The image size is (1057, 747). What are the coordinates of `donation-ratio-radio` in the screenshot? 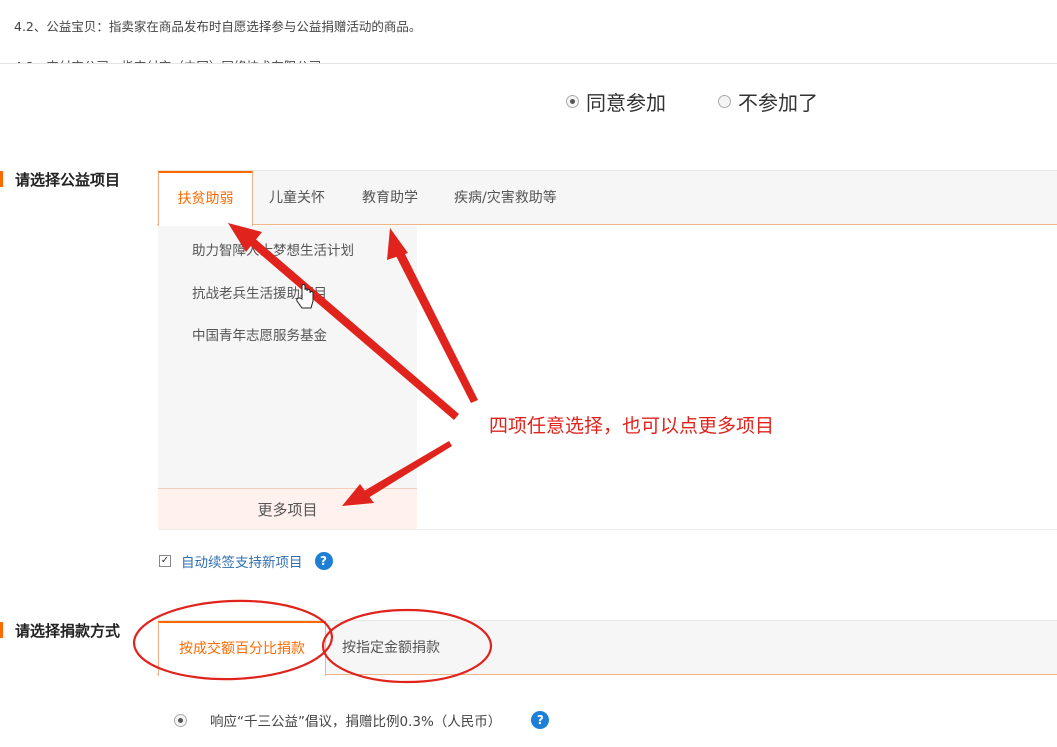 It's located at (180, 720).